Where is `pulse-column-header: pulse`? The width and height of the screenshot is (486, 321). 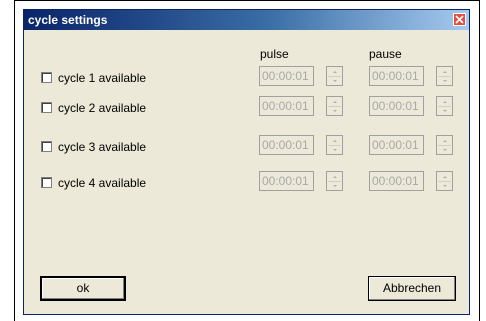
pulse-column-header: pulse is located at coordinates (274, 54).